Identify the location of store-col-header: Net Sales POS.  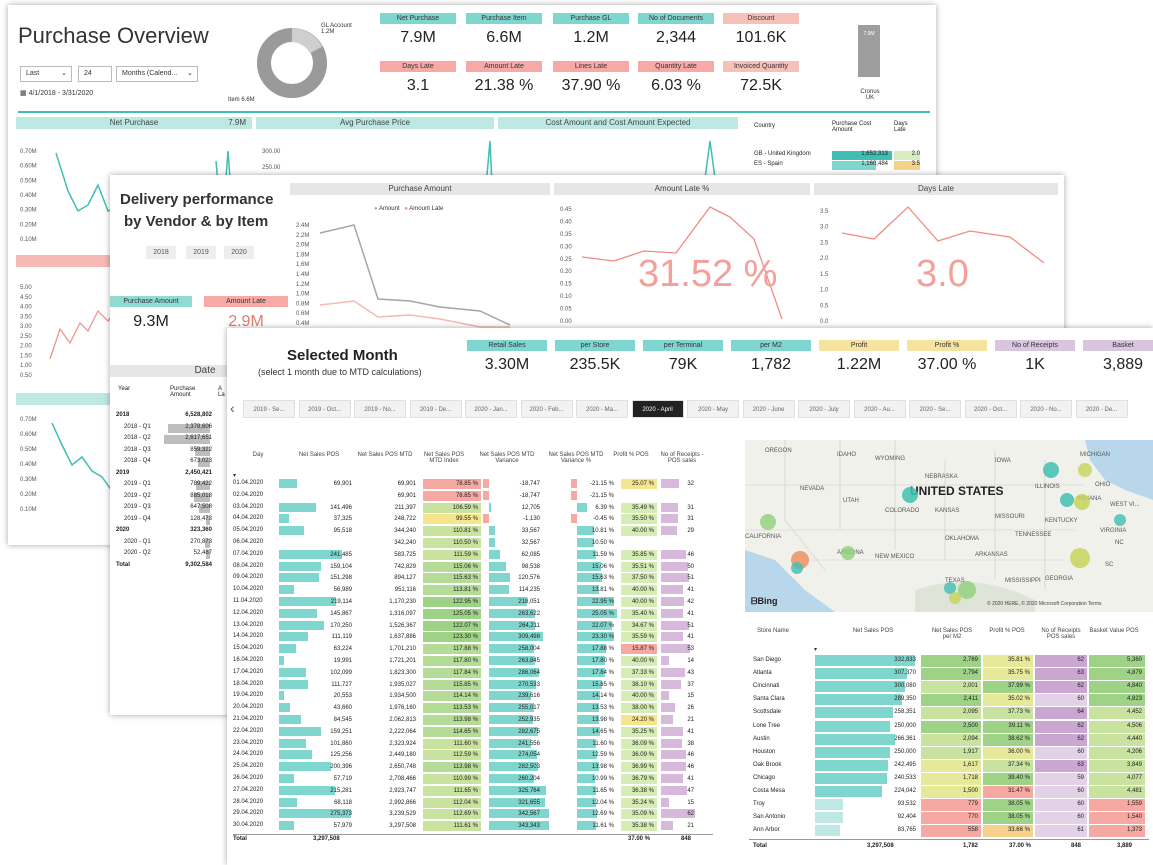
(873, 631).